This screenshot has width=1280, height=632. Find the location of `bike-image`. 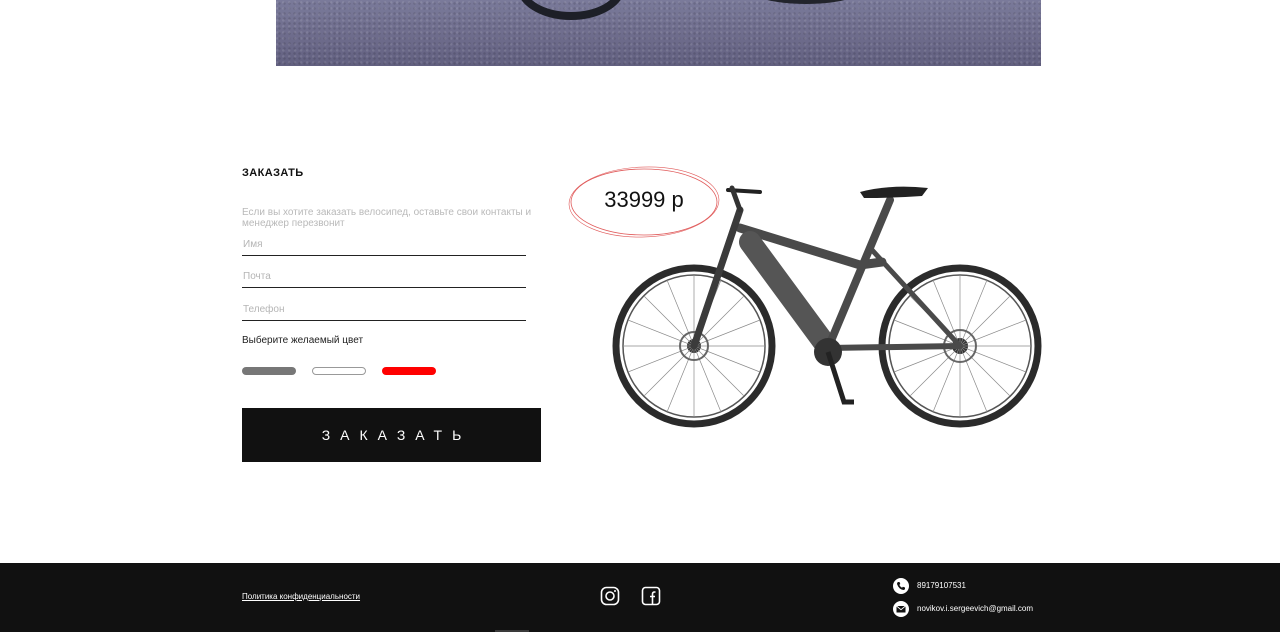

bike-image is located at coordinates (827, 306).